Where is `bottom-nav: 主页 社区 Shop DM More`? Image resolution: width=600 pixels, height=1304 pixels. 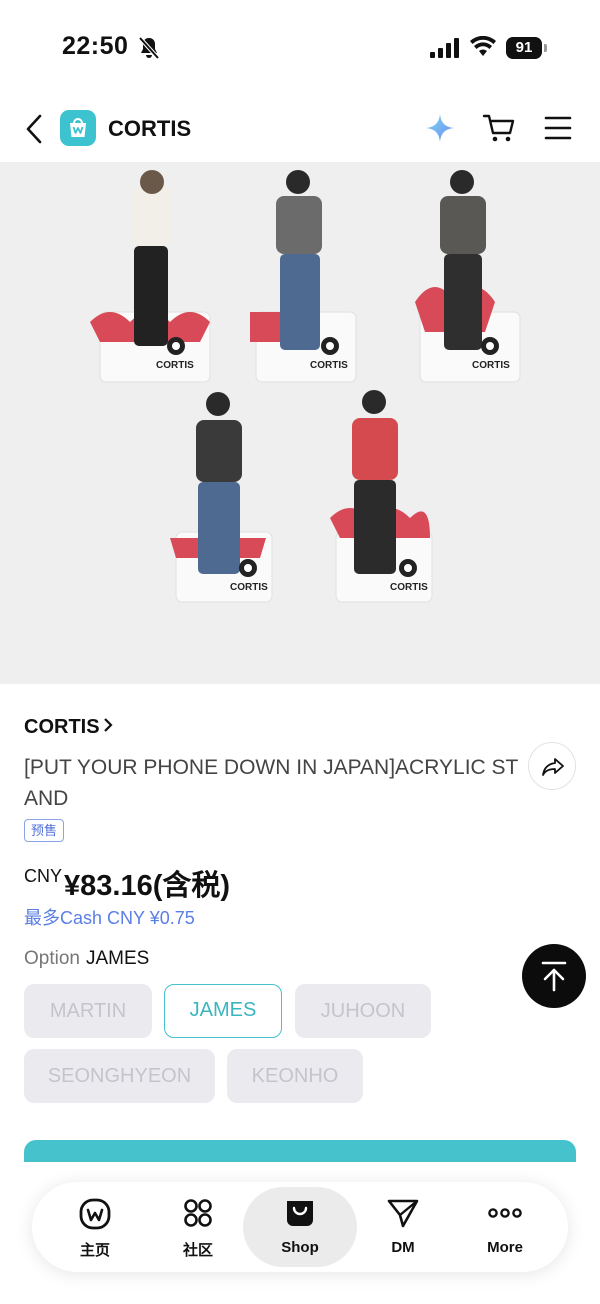 bottom-nav: 主页 社区 Shop DM More is located at coordinates (300, 1227).